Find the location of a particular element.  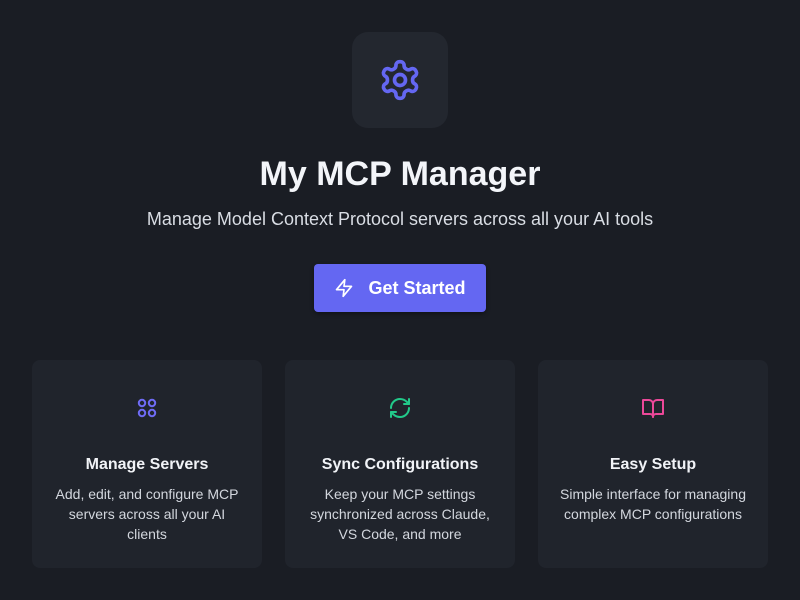

feature-title: Easy Setup is located at coordinates (653, 464).